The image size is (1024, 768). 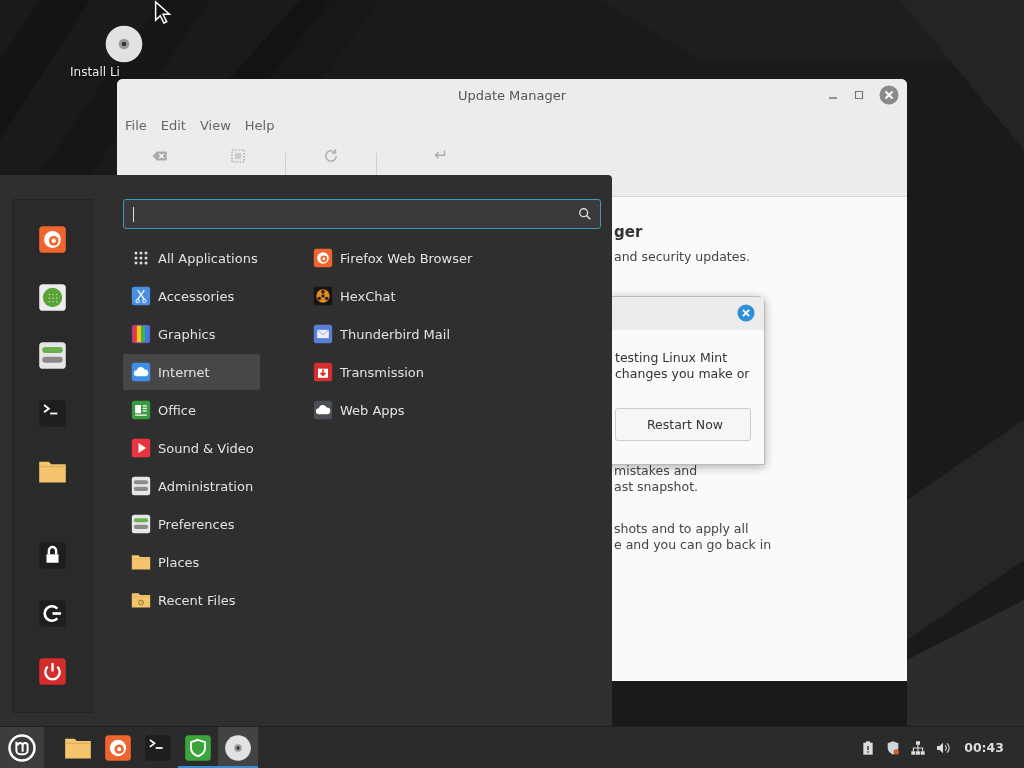 I want to click on text-line: shots and to apply all, so click(x=682, y=529).